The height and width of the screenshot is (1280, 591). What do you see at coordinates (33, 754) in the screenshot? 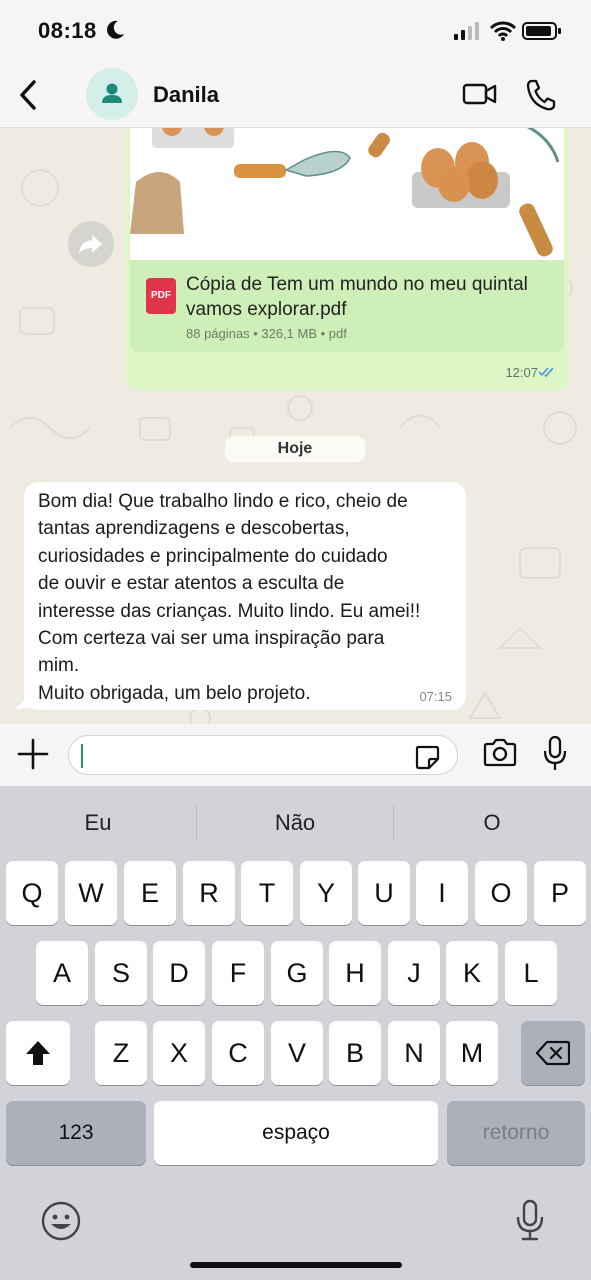
I see `plus-icon` at bounding box center [33, 754].